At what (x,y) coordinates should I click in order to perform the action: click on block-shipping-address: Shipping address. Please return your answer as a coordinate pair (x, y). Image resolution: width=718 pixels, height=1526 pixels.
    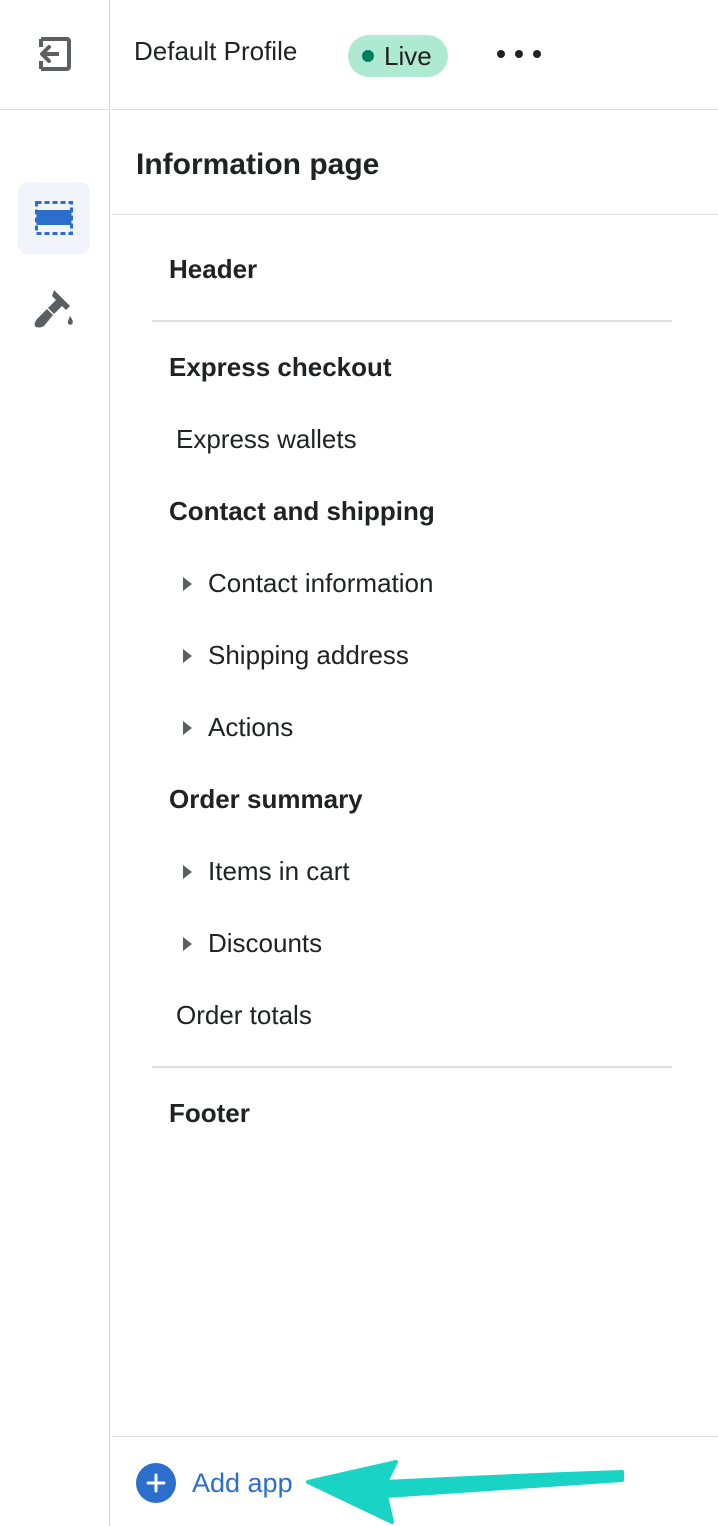
    Looking at the image, I should click on (296, 655).